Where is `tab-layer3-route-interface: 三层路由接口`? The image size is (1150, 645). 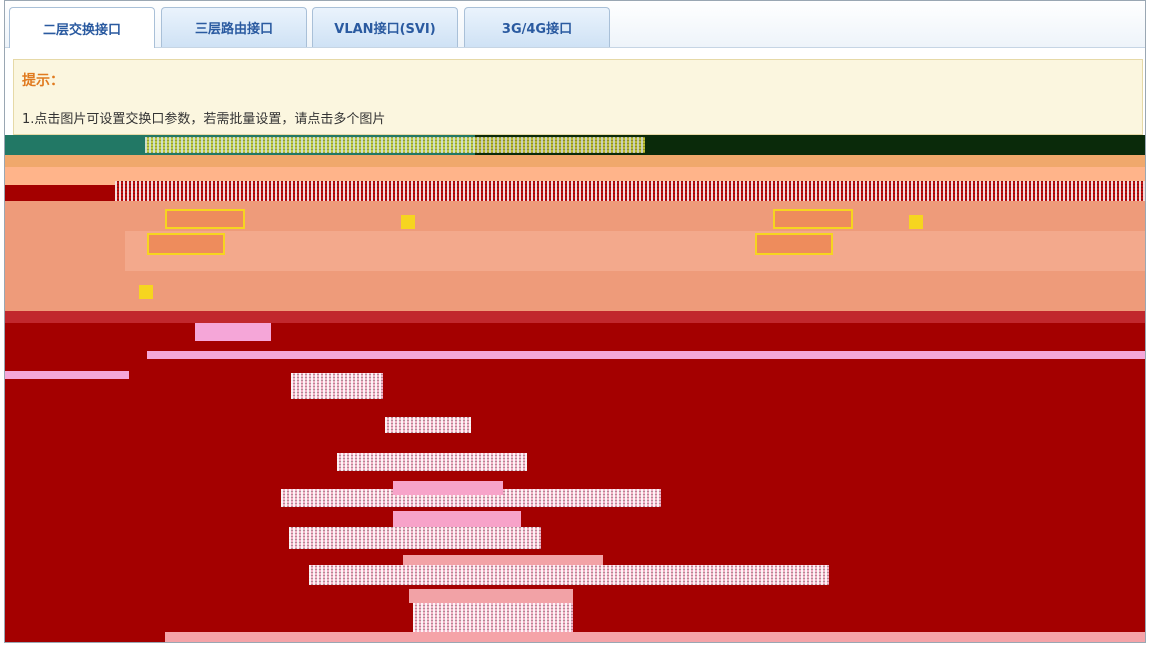
tab-layer3-route-interface: 三层路由接口 is located at coordinates (234, 27).